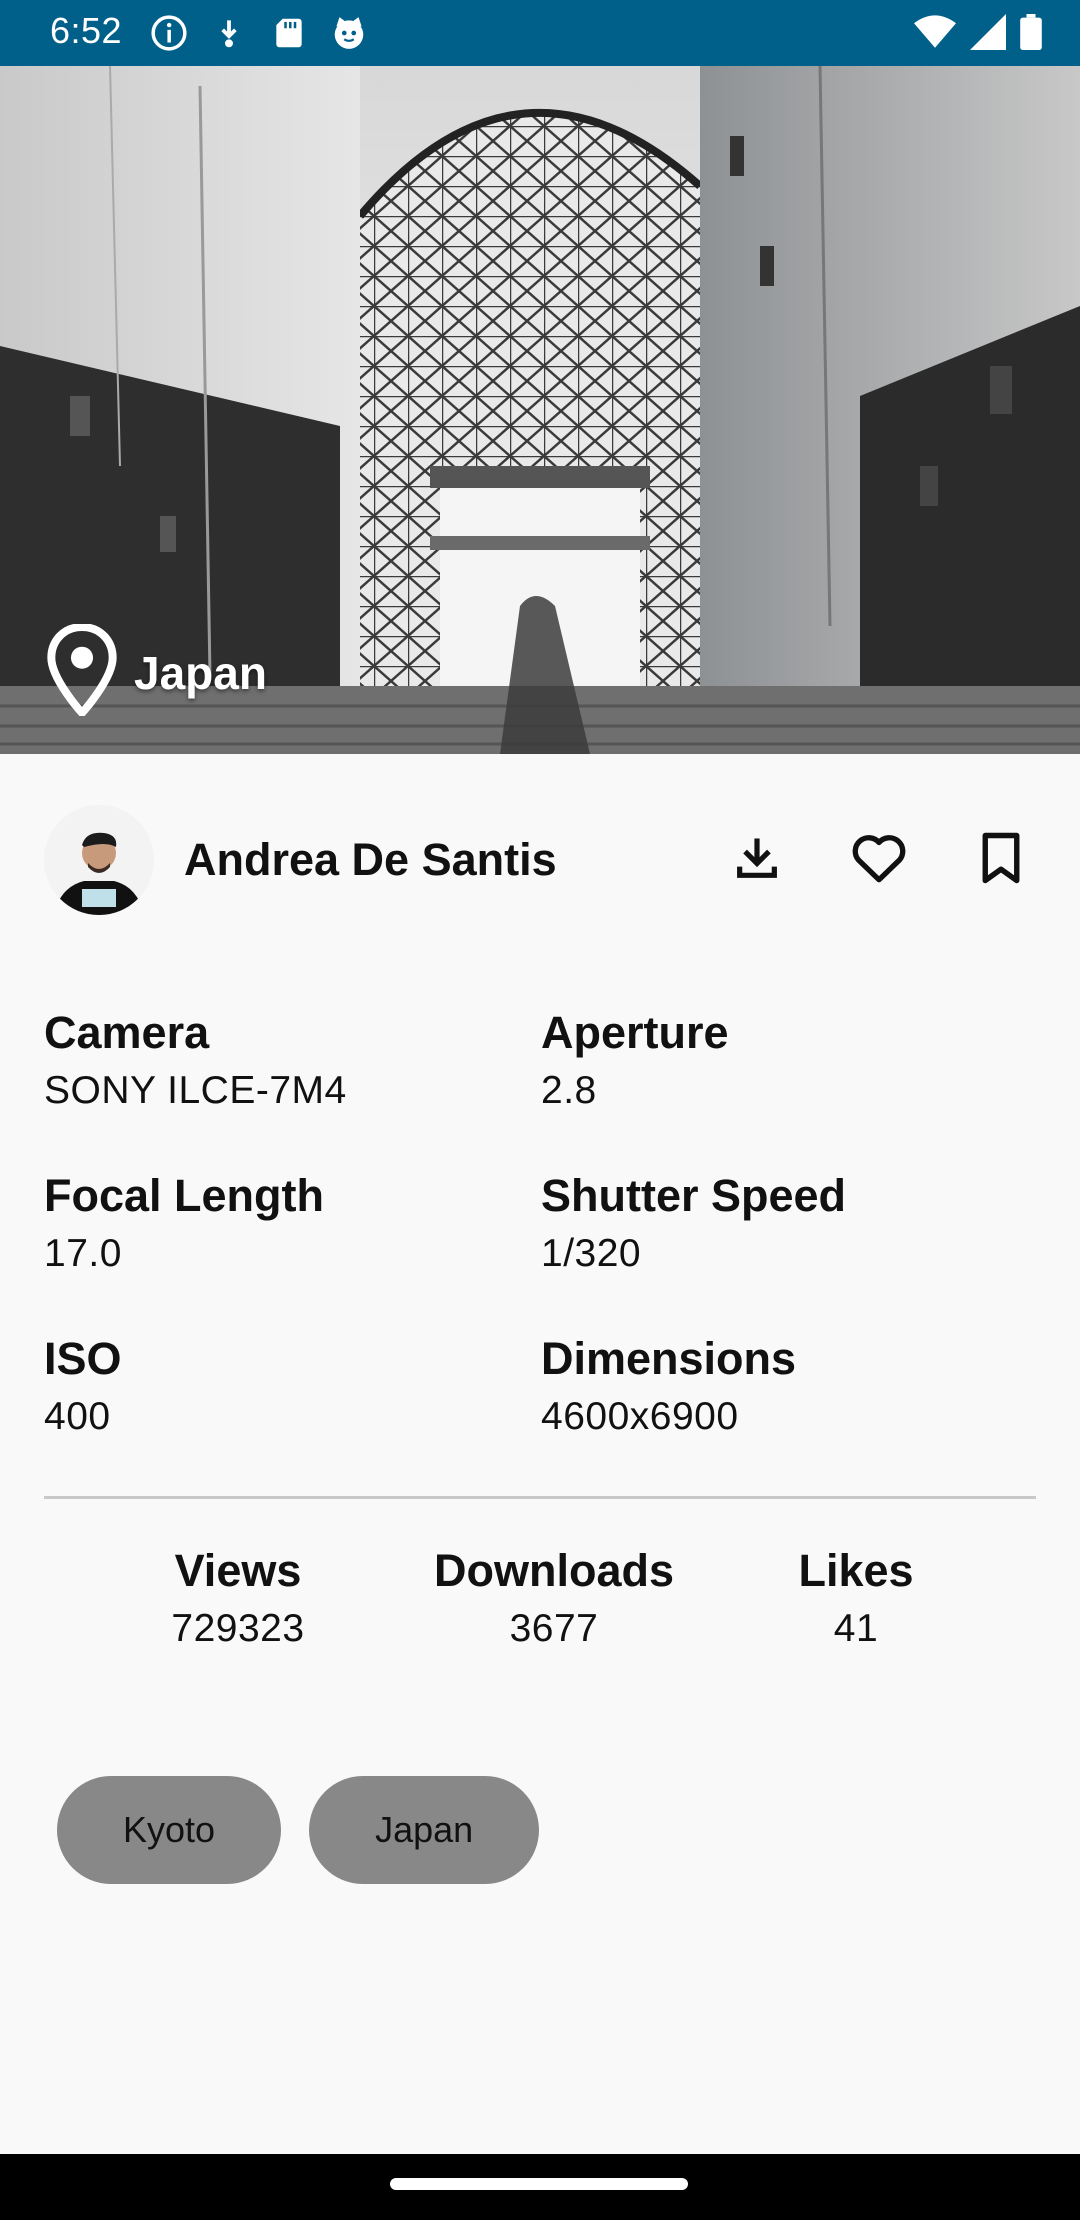  I want to click on download-icon, so click(757, 860).